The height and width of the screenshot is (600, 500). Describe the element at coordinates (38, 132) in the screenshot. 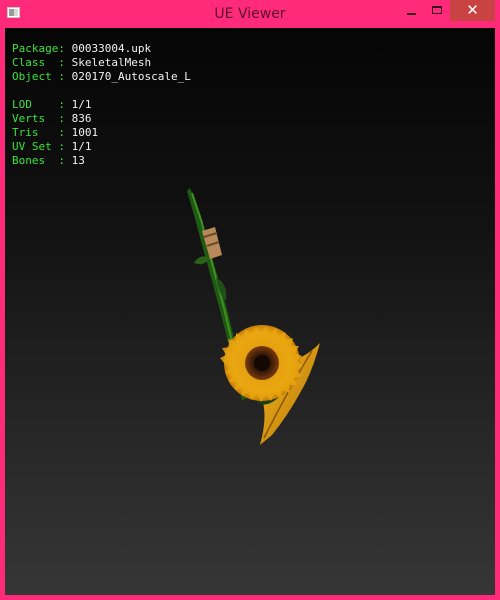

I see `info-key: Tris :` at that location.